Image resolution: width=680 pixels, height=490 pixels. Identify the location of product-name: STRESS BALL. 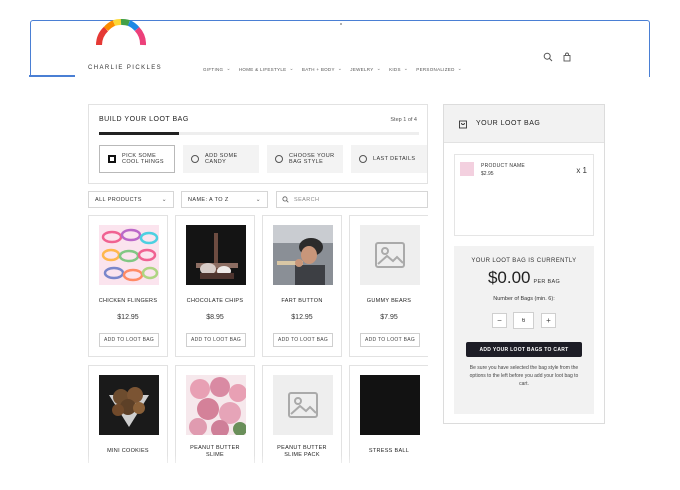
(389, 451).